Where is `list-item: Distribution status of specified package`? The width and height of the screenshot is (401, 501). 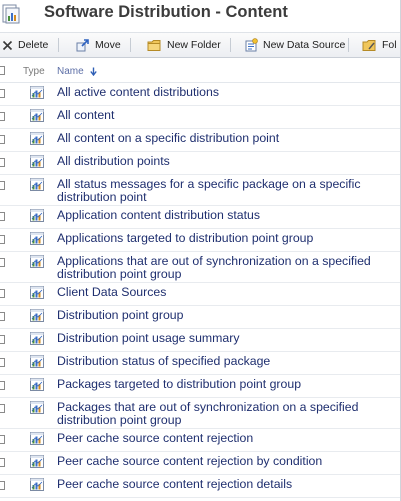
list-item: Distribution status of specified package is located at coordinates (200, 363).